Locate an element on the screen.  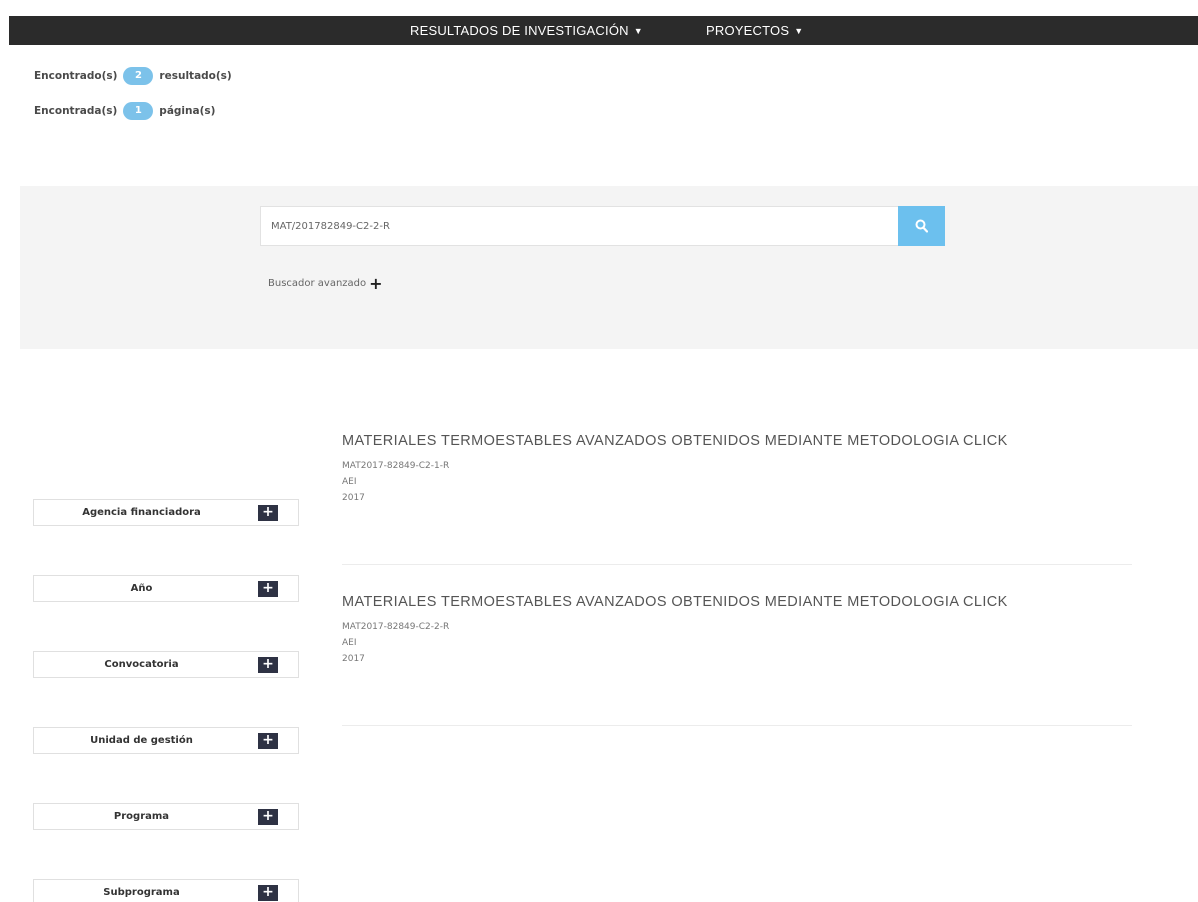
filter-programa: Programa + is located at coordinates (166, 816).